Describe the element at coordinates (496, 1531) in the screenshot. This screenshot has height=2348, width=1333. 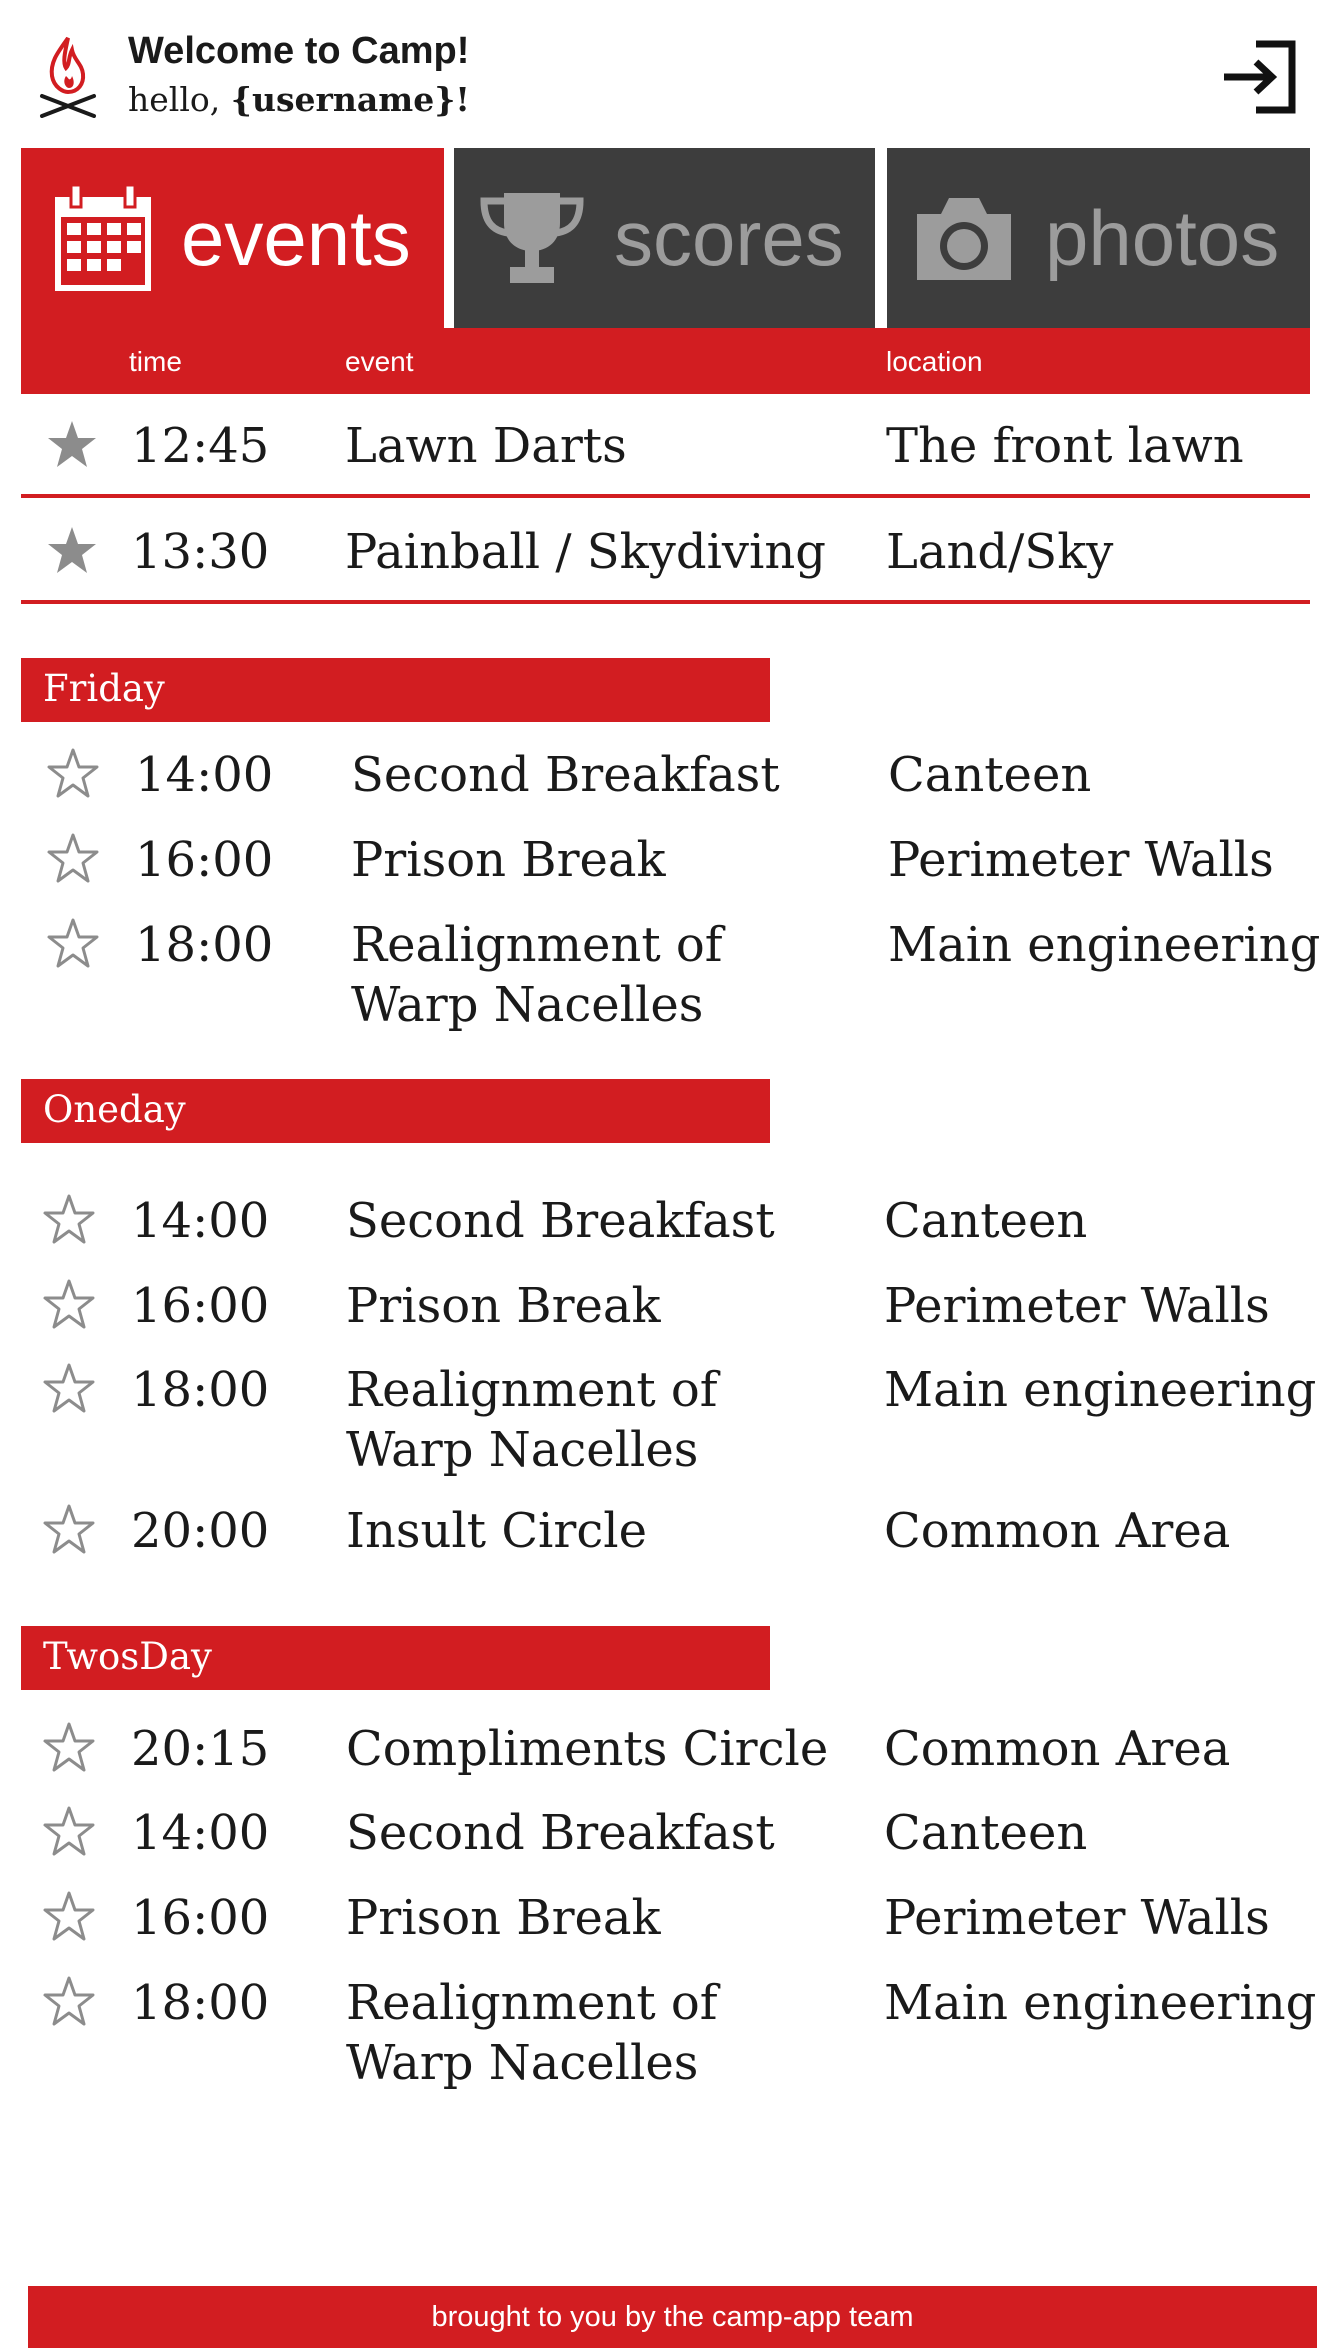
I see `event-name: Insult Circle` at that location.